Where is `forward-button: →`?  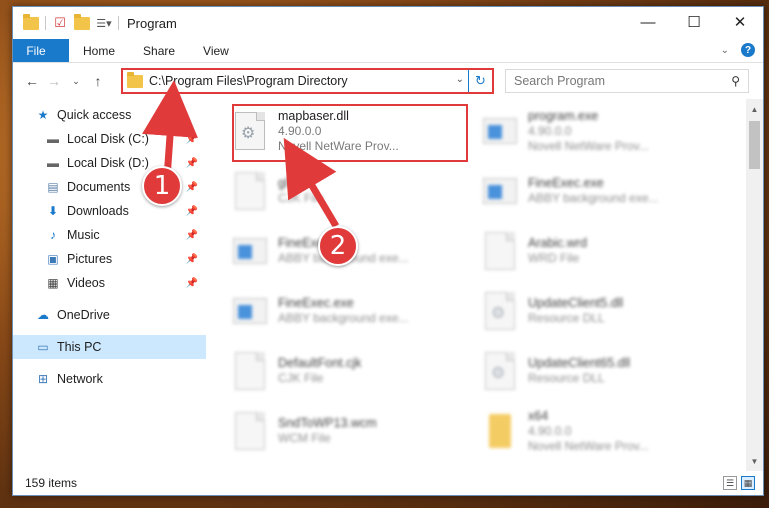
forward-button: → is located at coordinates (54, 81).